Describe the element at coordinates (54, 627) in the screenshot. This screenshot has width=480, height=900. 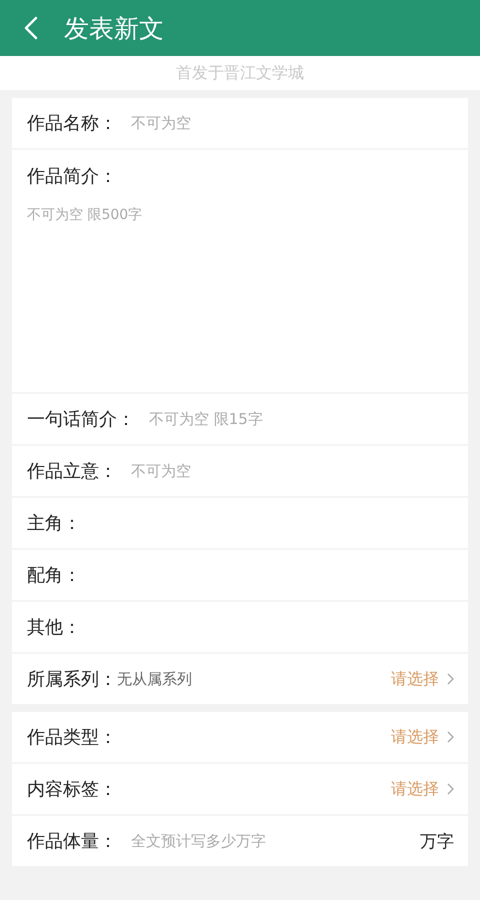
I see `field-label: 其他：` at that location.